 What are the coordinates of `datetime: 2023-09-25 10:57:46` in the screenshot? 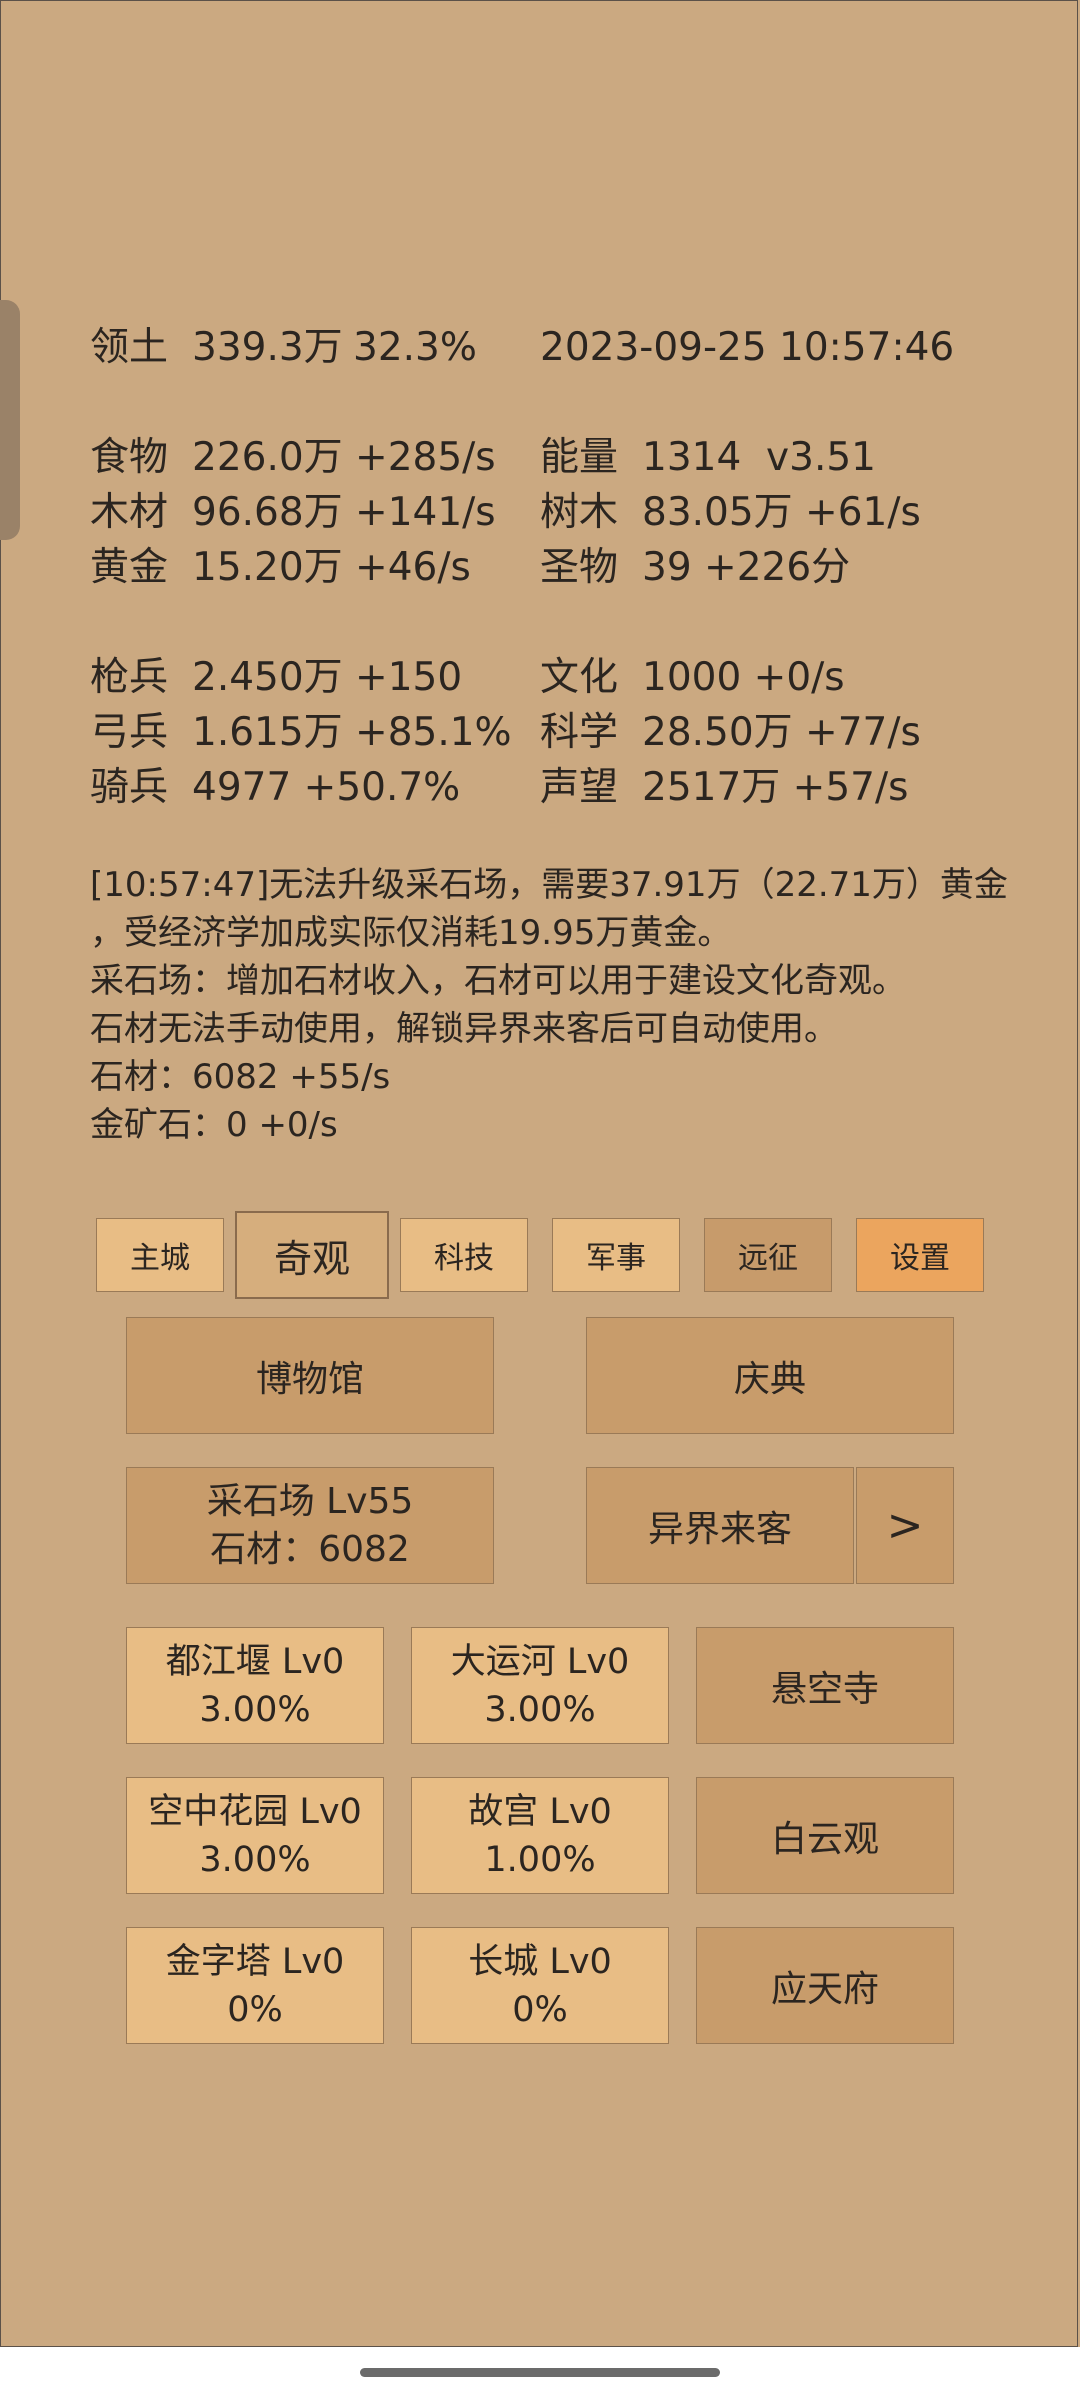 It's located at (747, 347).